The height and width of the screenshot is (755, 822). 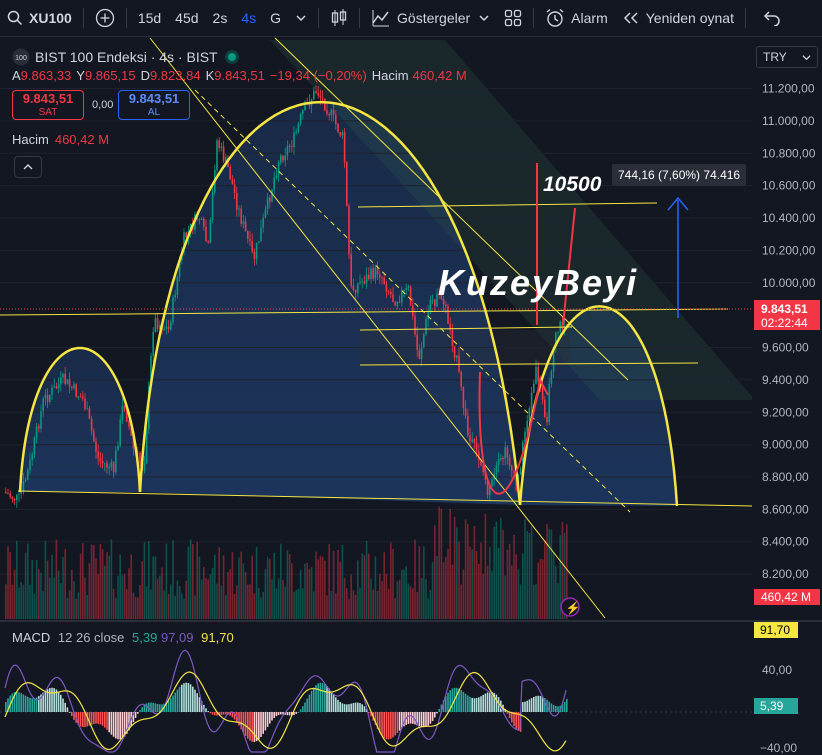 I want to click on sell-label: SAT, so click(x=48, y=112).